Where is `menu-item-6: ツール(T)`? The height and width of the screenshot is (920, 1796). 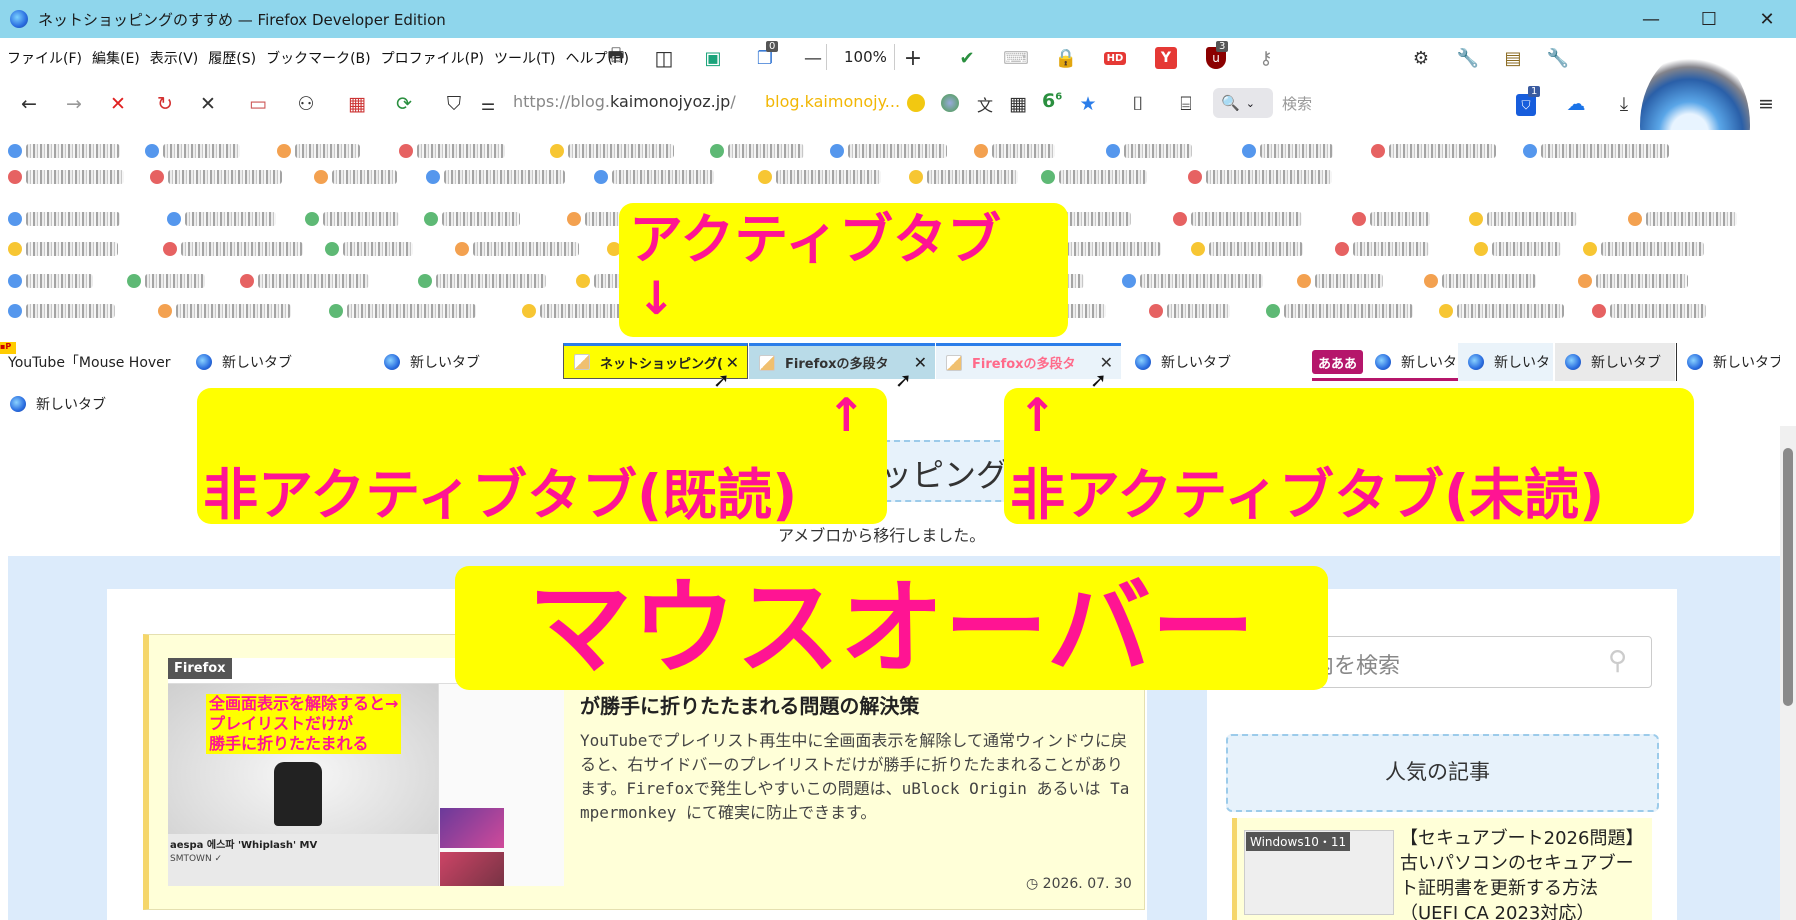 menu-item-6: ツール(T) is located at coordinates (524, 58).